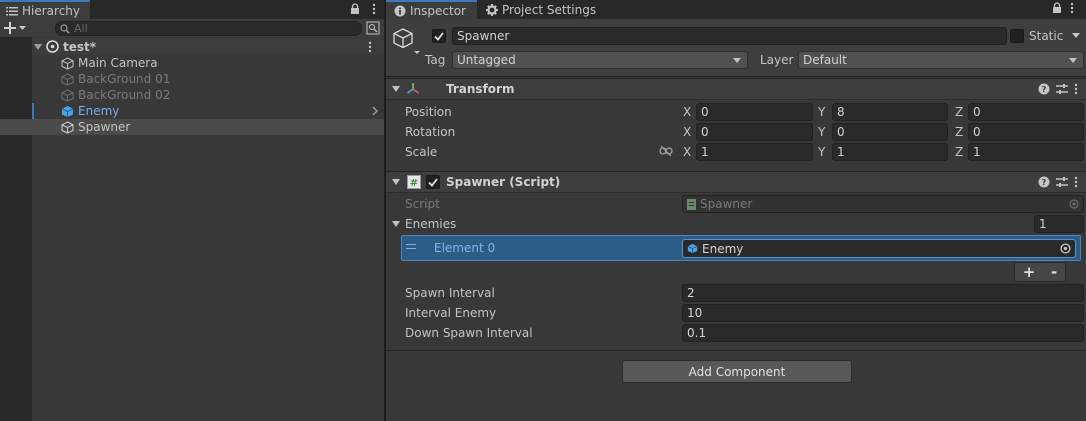 The height and width of the screenshot is (421, 1086). Describe the element at coordinates (879, 248) in the screenshot. I see `element-0-object-field: Enemy` at that location.